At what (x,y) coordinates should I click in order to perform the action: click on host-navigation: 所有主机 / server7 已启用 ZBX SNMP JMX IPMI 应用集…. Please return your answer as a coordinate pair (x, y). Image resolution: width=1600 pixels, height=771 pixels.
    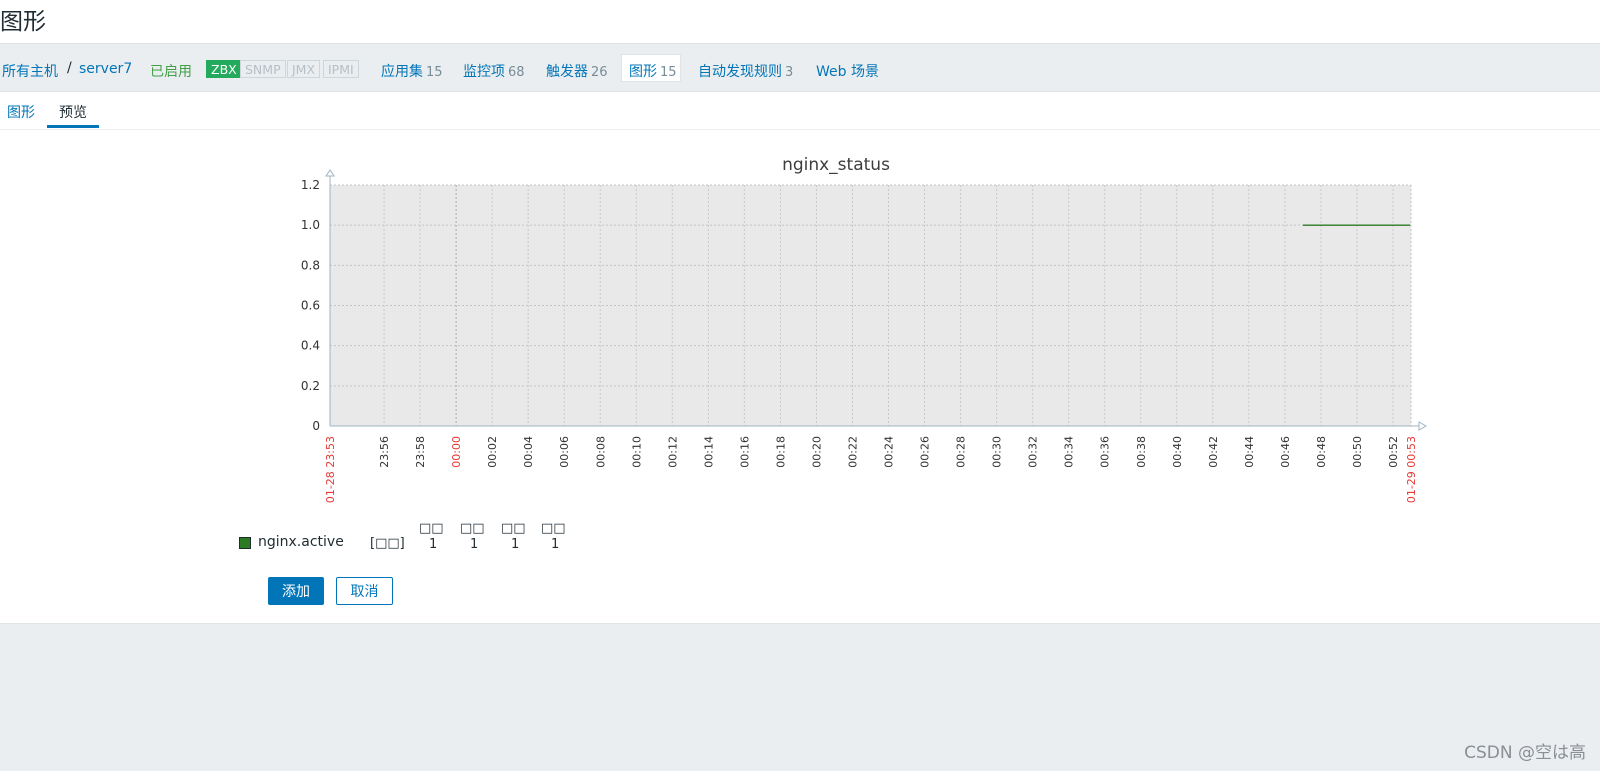
    Looking at the image, I should click on (800, 68).